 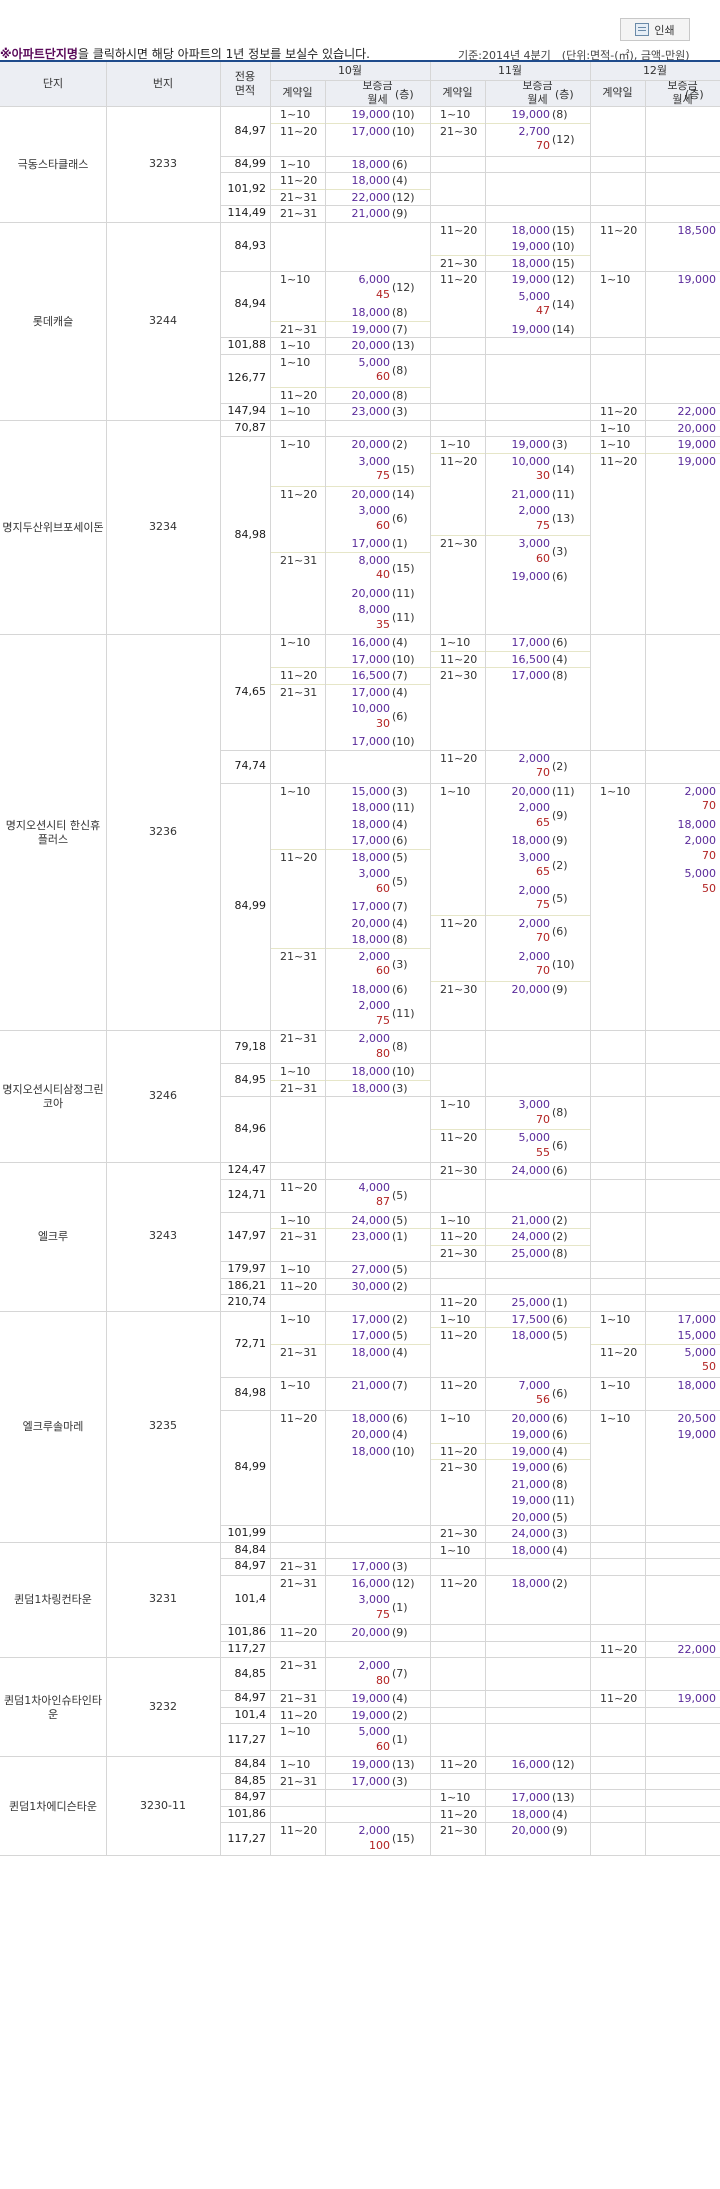 I want to click on deposit-value: 23,000, so click(x=371, y=411).